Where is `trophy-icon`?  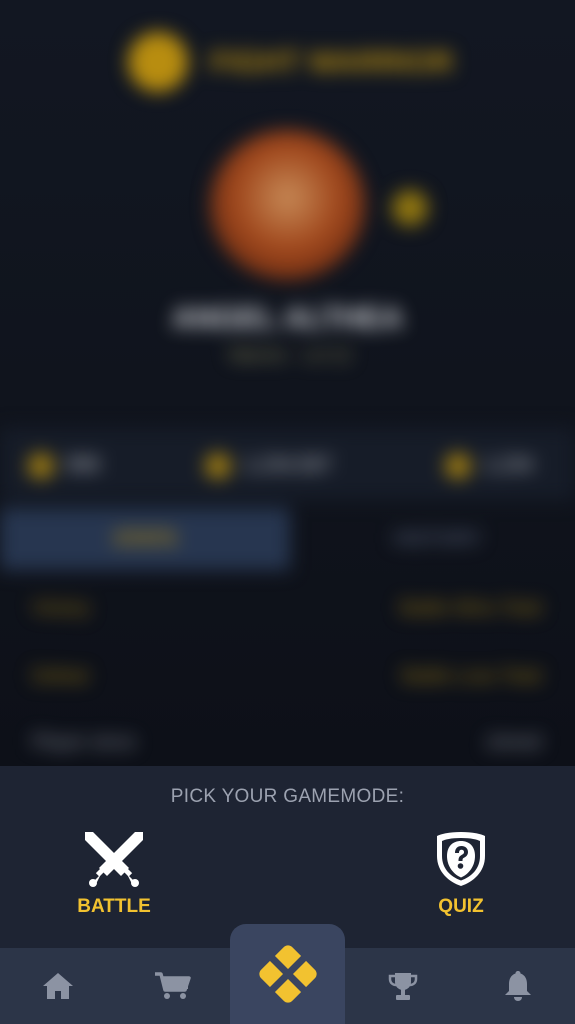
trophy-icon is located at coordinates (402, 986).